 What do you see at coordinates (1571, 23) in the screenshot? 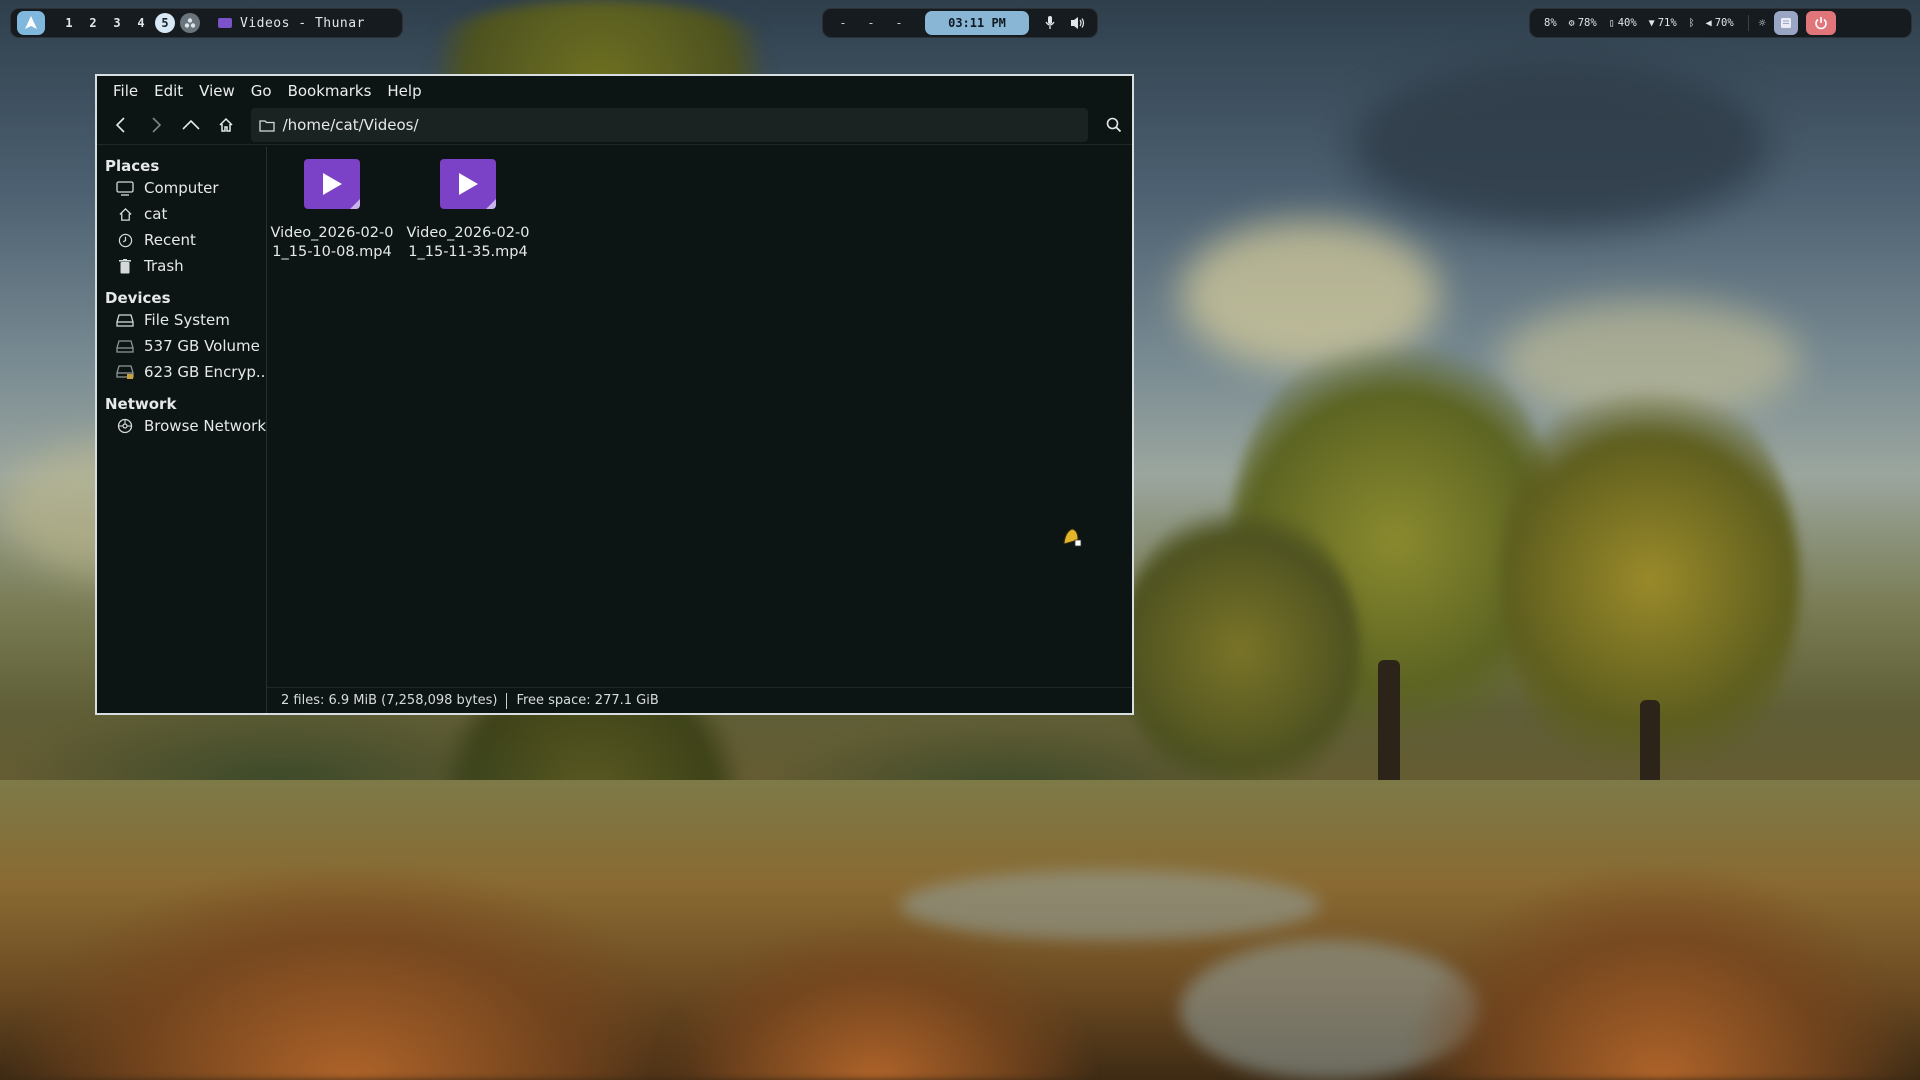
I see `memory-icon: ⚙` at bounding box center [1571, 23].